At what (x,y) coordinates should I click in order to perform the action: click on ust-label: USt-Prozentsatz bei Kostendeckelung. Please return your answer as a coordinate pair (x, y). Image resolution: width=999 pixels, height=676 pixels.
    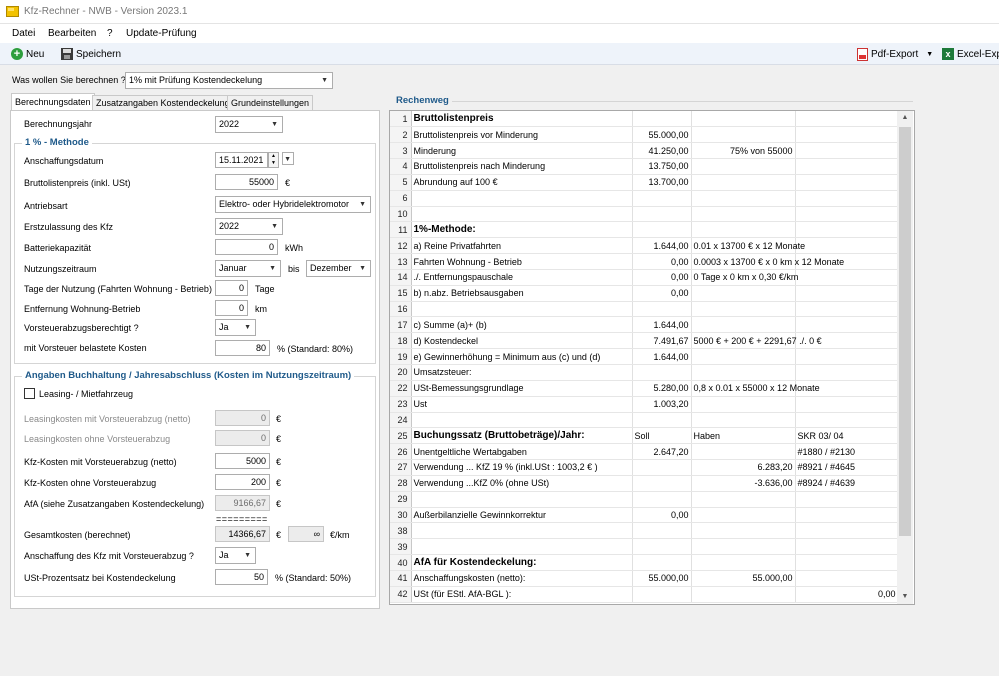
    Looking at the image, I should click on (100, 578).